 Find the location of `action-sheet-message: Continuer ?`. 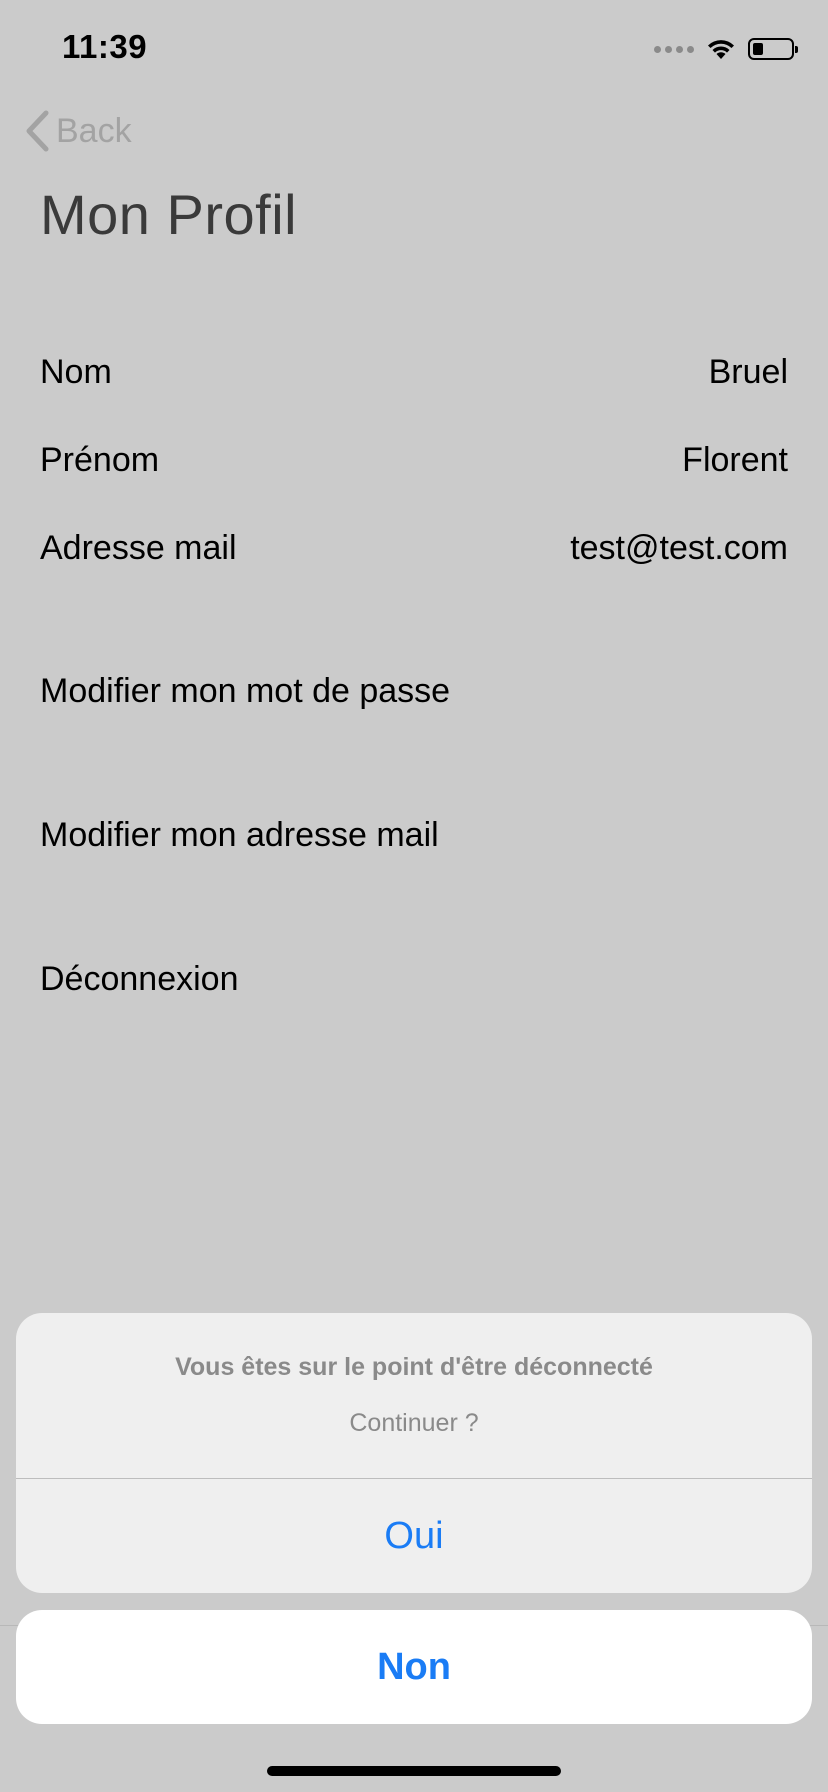

action-sheet-message: Continuer ? is located at coordinates (414, 1423).